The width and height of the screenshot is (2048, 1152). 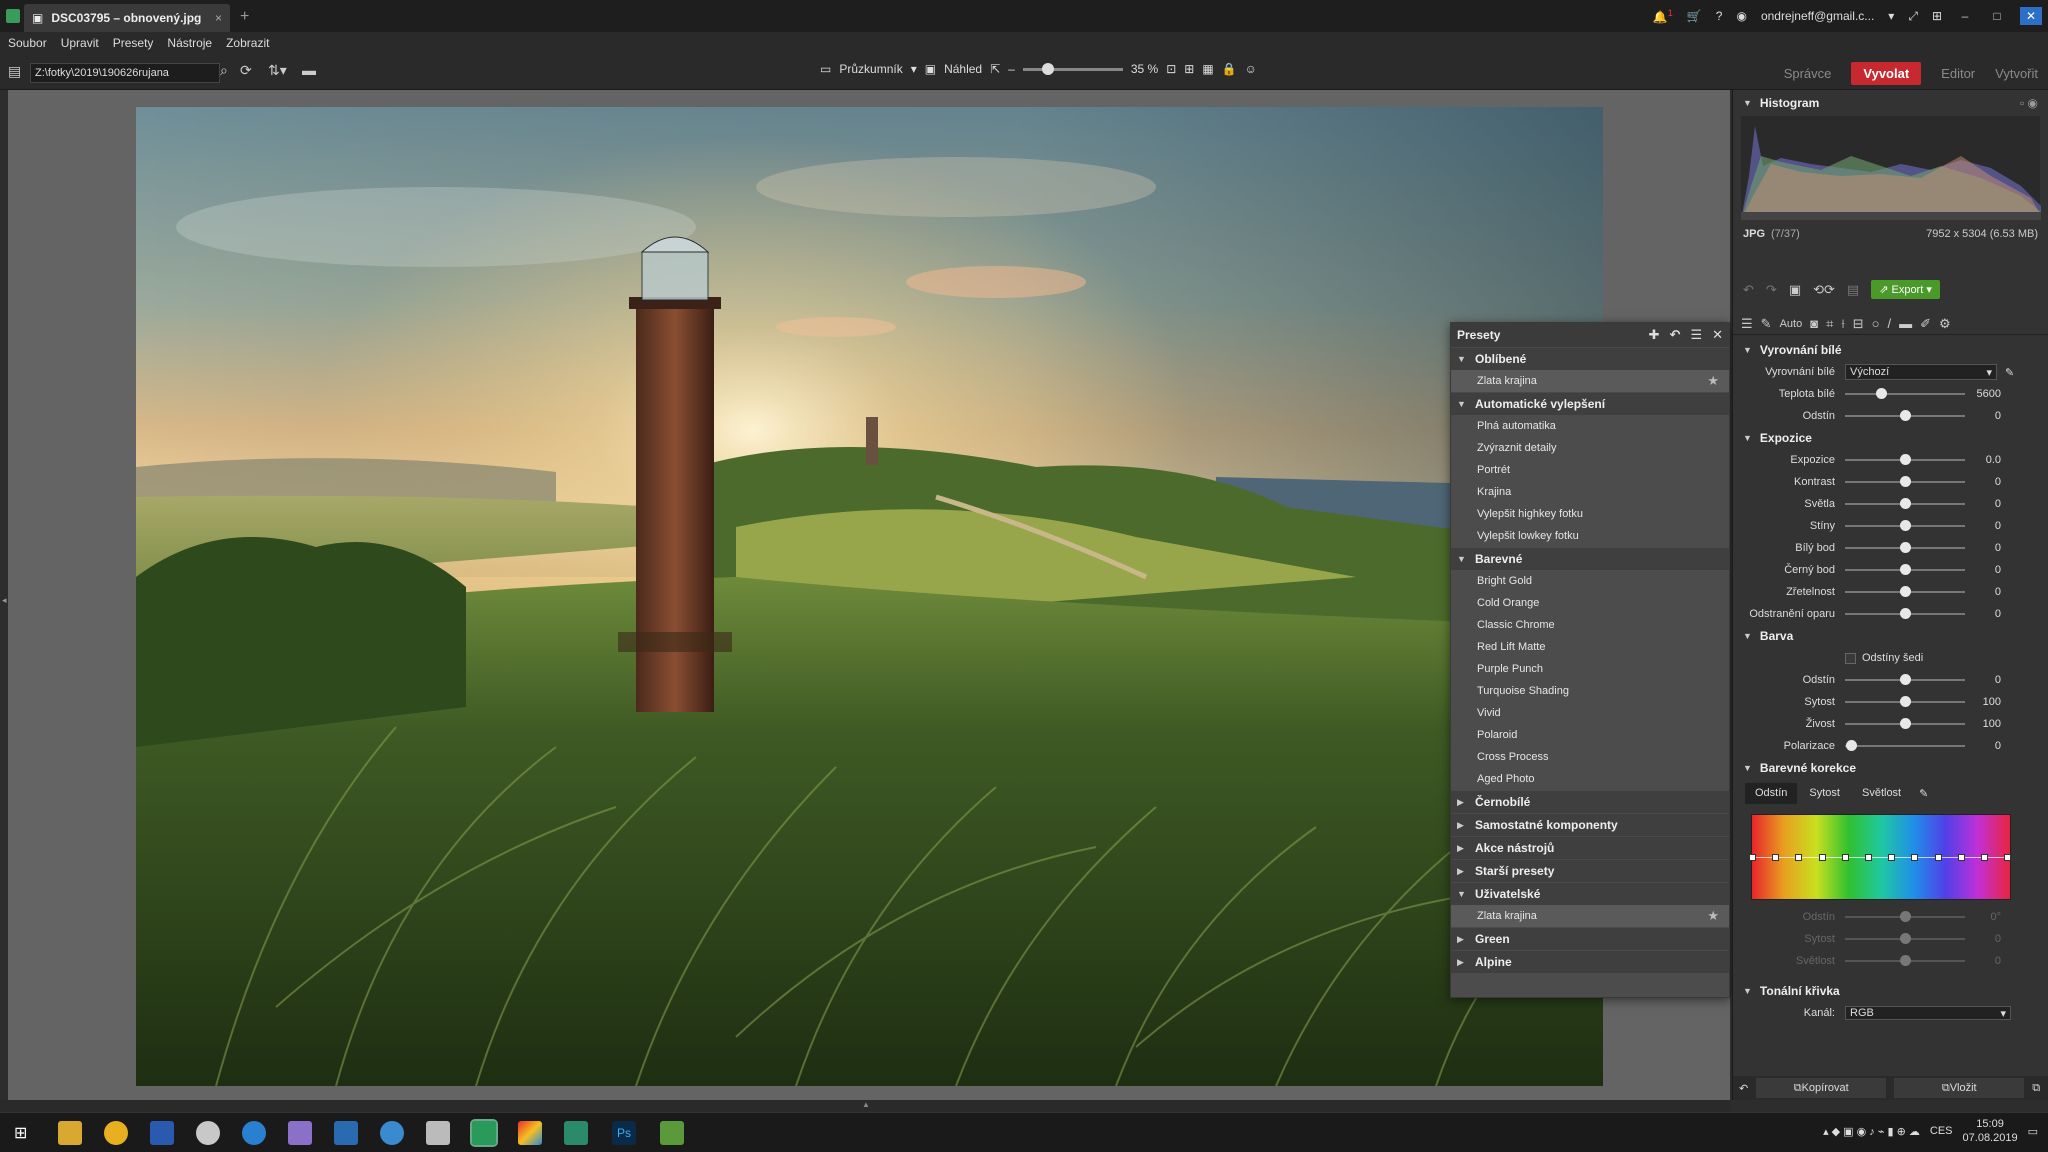 I want to click on preset-item-vylepsit-lowkey-fotku: Vylepšit lowkey fotku, so click(x=1590, y=536).